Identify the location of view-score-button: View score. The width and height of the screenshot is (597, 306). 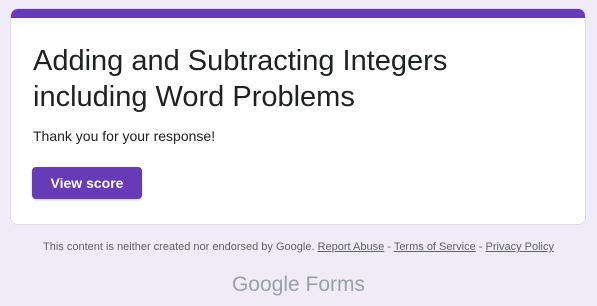
(87, 183).